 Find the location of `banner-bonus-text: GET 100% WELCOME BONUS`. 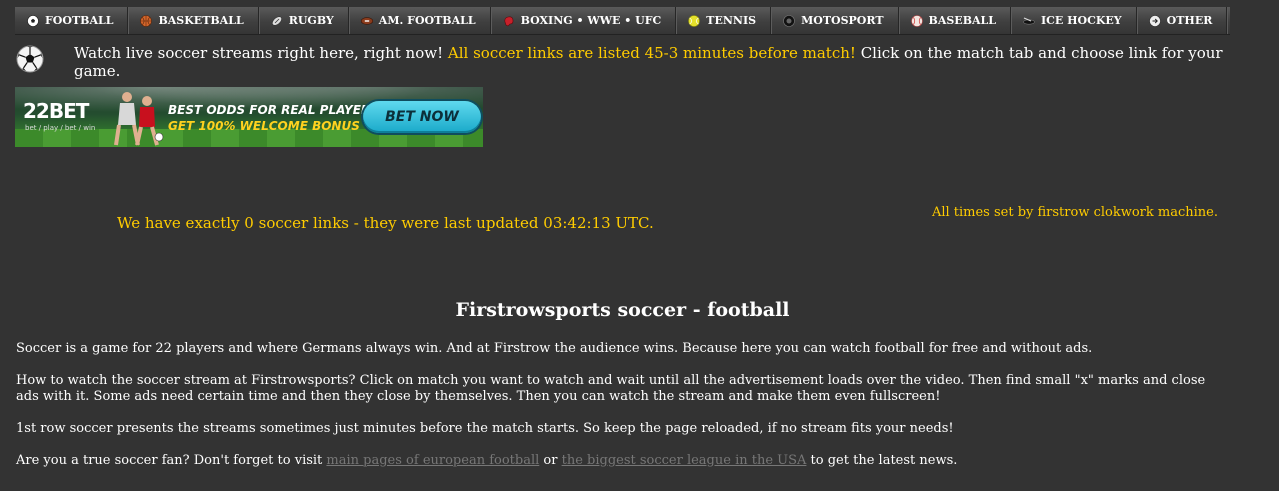

banner-bonus-text: GET 100% WELCOME BONUS is located at coordinates (264, 126).